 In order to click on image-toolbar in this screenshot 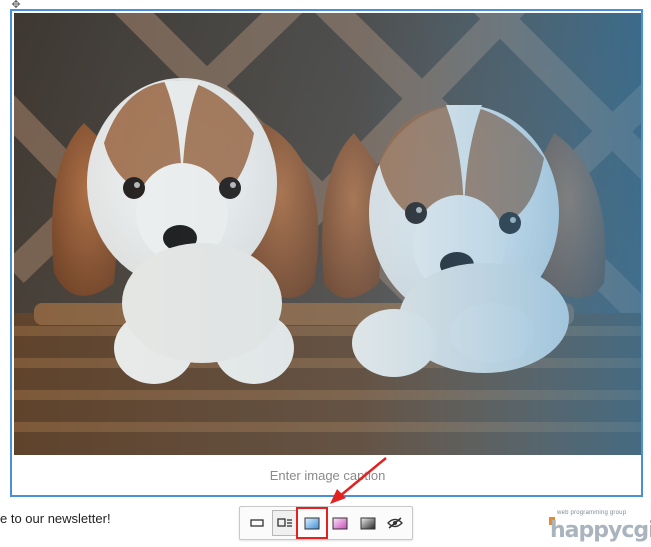, I will do `click(326, 523)`.